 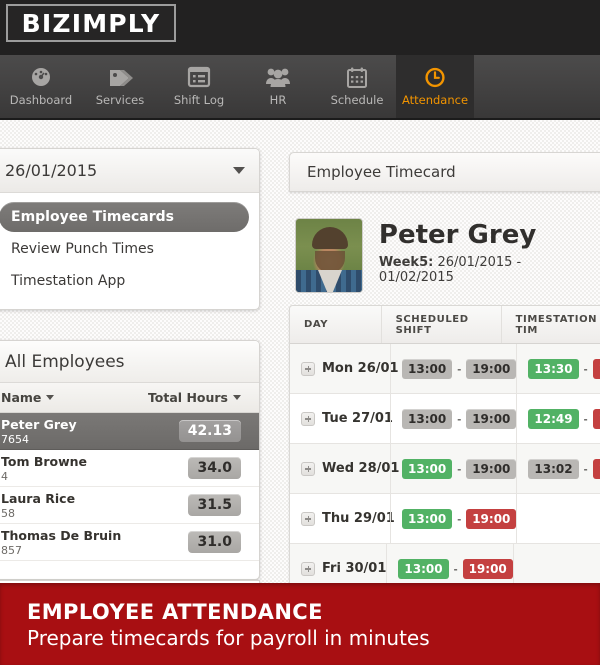 What do you see at coordinates (129, 505) in the screenshot?
I see `employee-list-item: Laura Rice 58 31.5` at bounding box center [129, 505].